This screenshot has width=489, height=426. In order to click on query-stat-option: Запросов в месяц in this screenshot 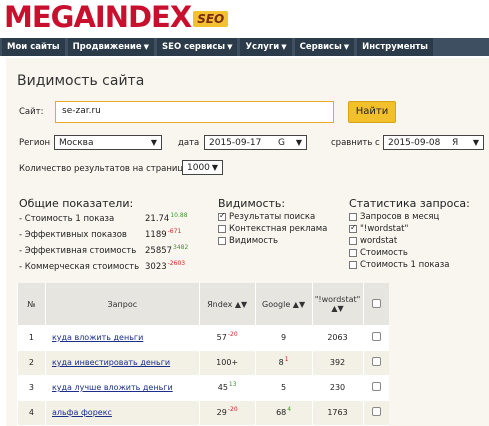, I will do `click(394, 217)`.